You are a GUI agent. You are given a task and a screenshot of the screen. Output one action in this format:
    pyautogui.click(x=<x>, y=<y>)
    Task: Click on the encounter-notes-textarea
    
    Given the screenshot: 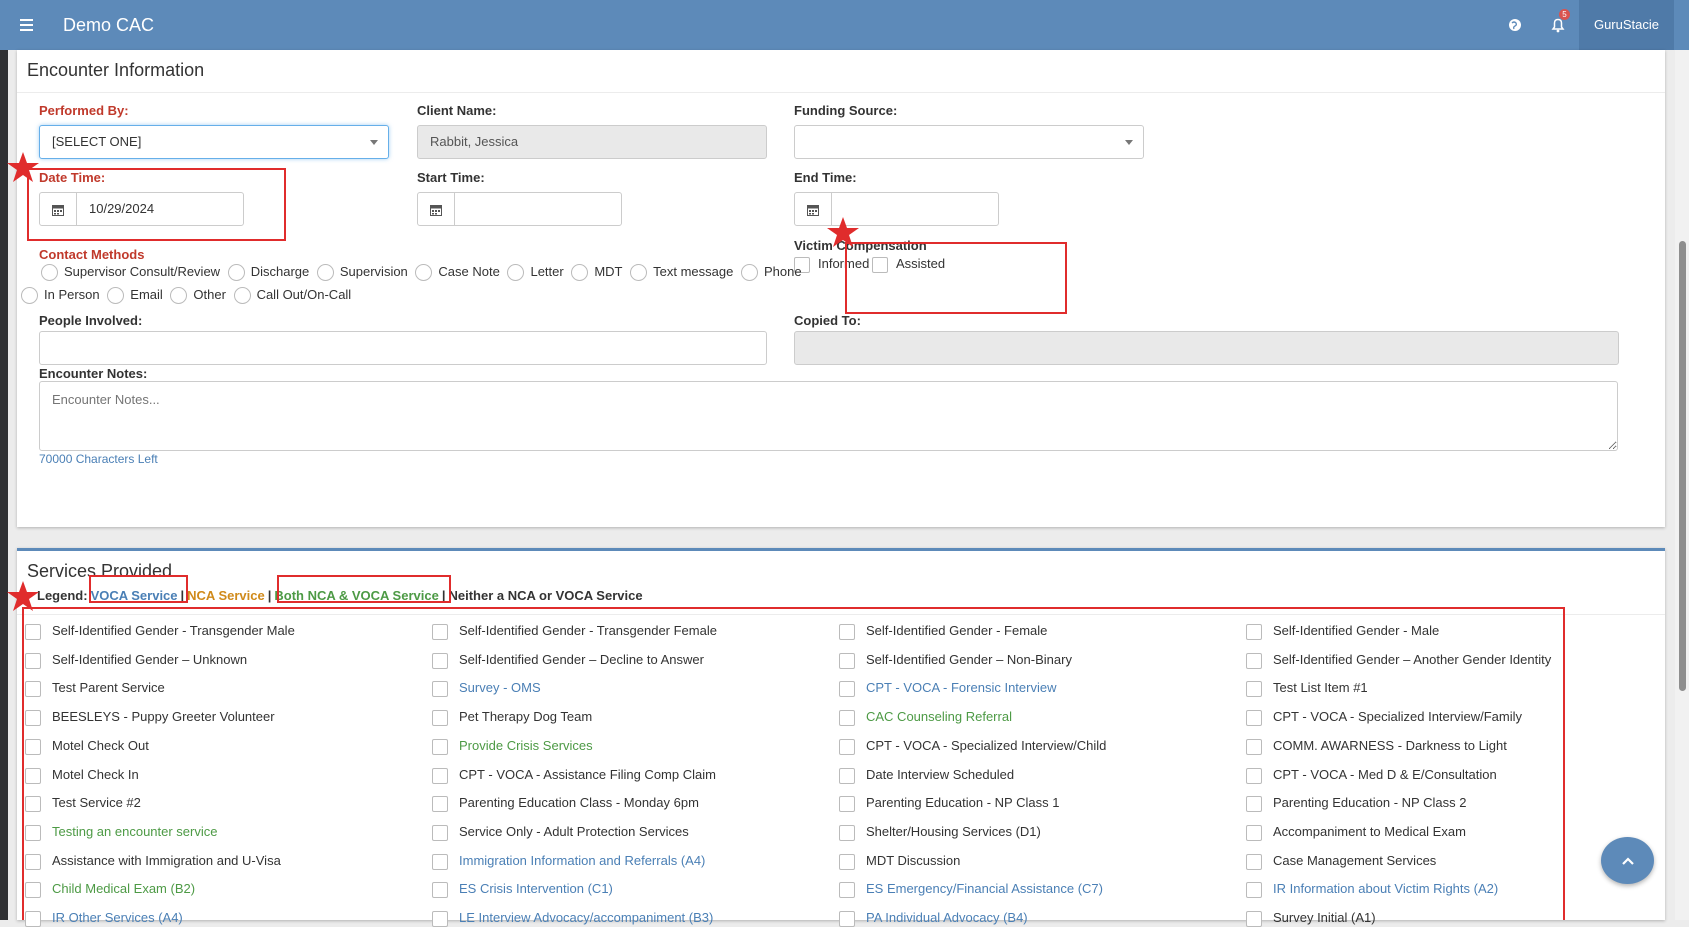 What is the action you would take?
    pyautogui.click(x=828, y=416)
    